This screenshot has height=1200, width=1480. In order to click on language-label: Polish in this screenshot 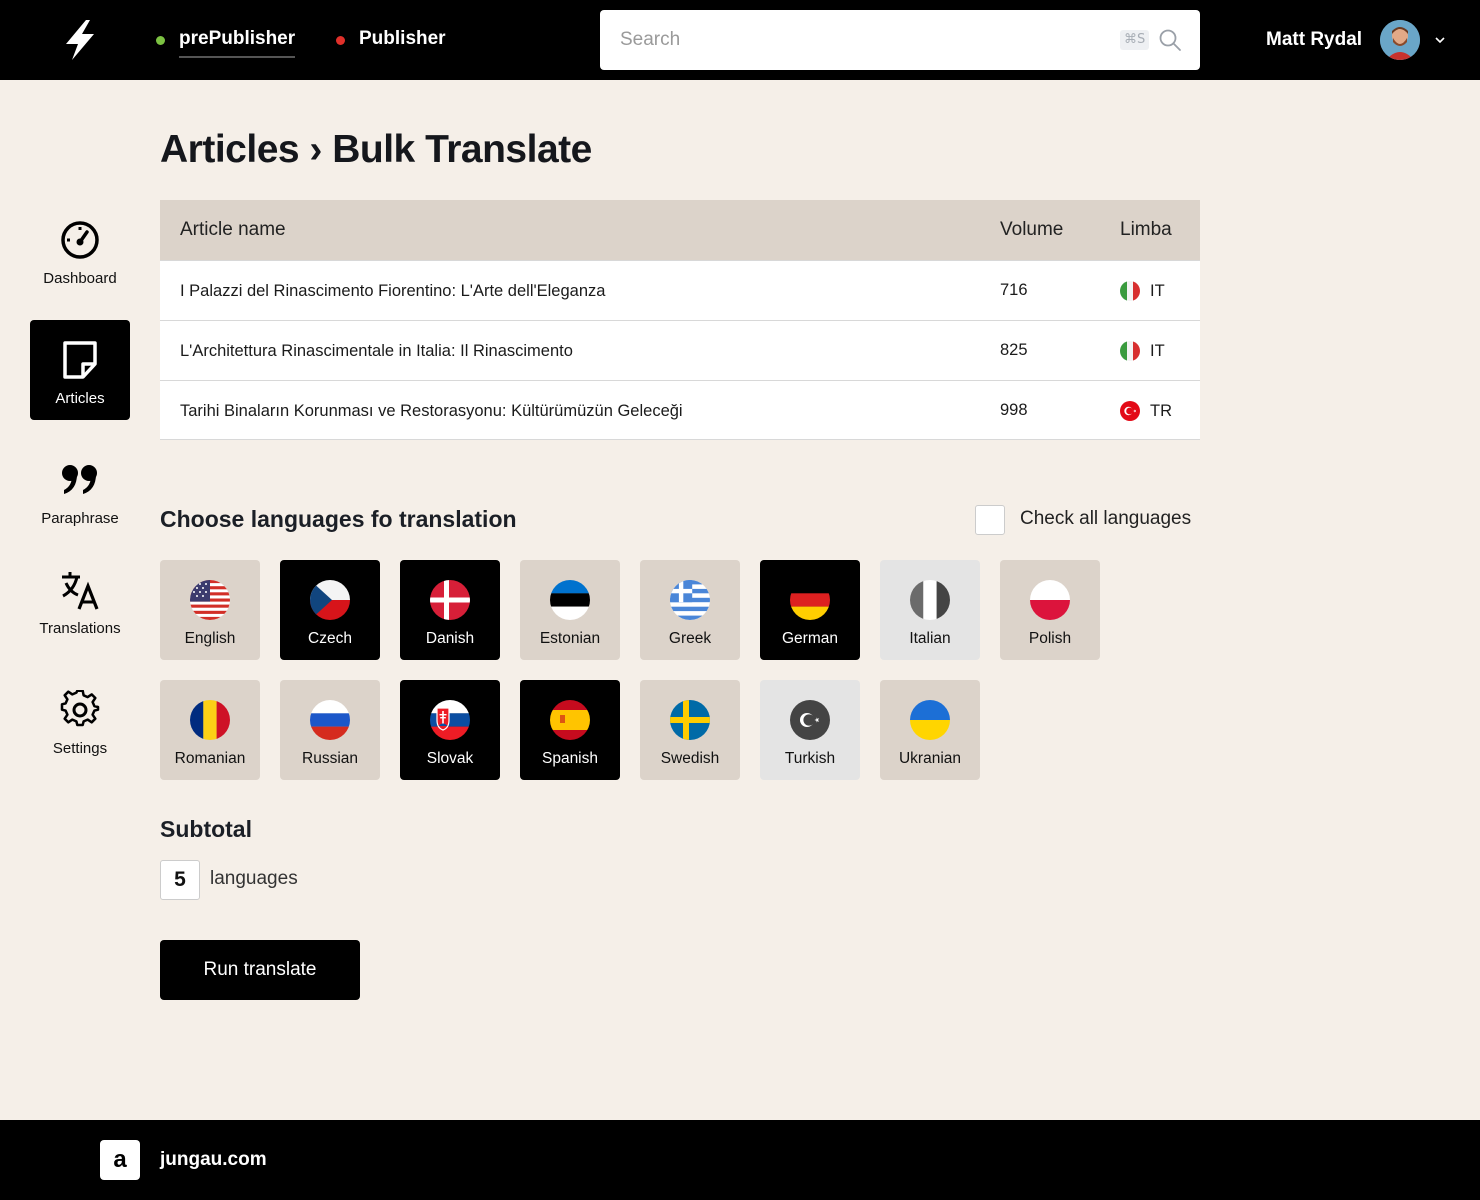, I will do `click(1050, 638)`.